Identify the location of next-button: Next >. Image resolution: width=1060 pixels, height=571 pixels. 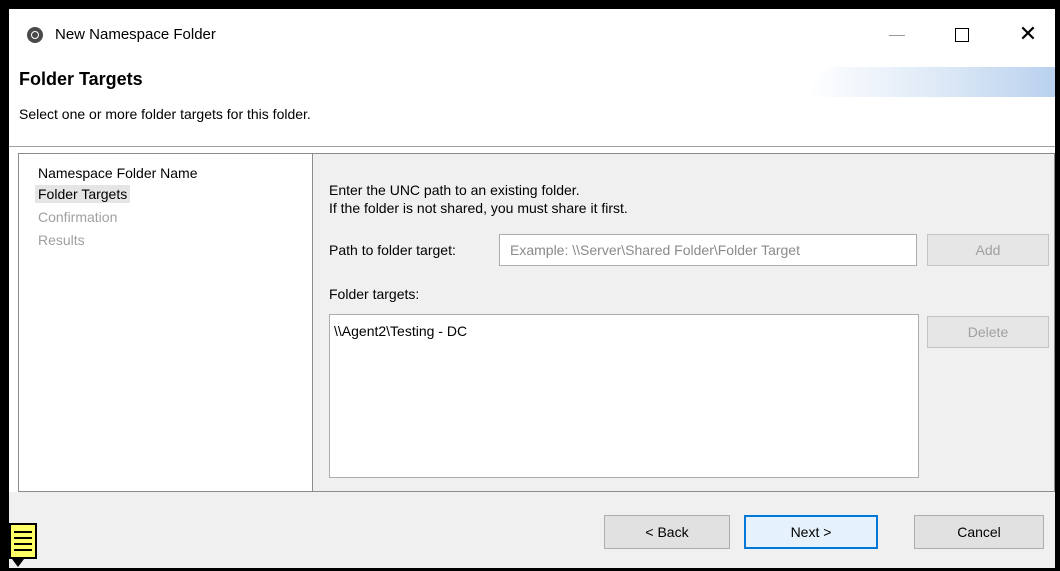
(811, 532).